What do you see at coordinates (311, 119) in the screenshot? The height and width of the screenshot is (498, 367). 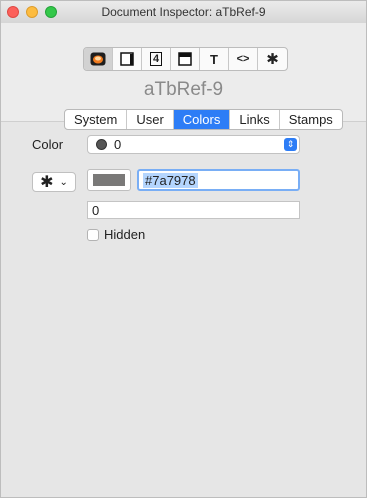 I see `tab-stamps: Stamps` at bounding box center [311, 119].